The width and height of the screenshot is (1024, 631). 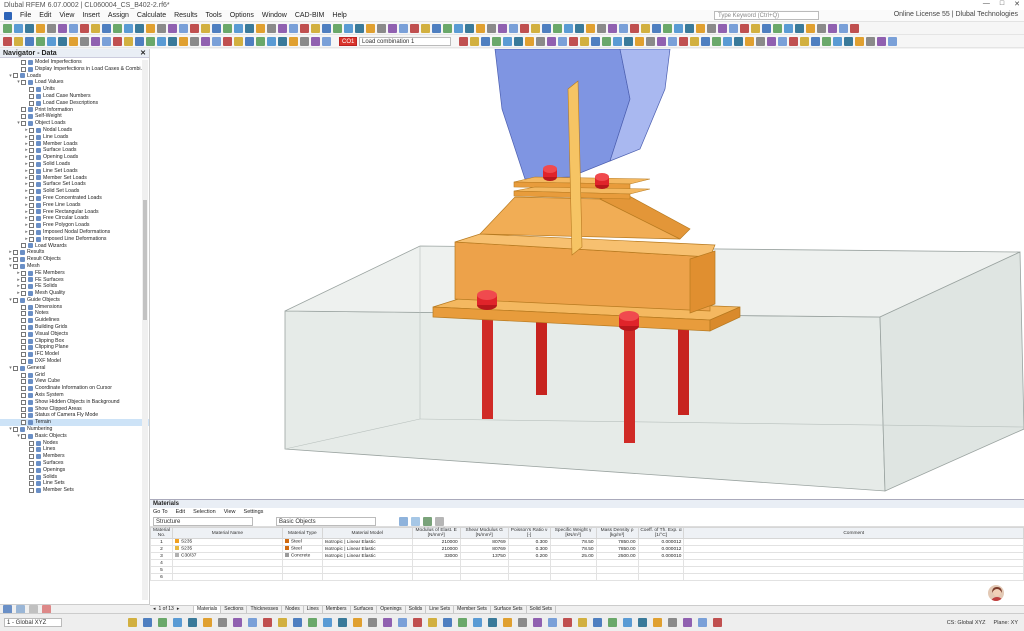 What do you see at coordinates (160, 512) in the screenshot?
I see `materials-menu-goto: Go To` at bounding box center [160, 512].